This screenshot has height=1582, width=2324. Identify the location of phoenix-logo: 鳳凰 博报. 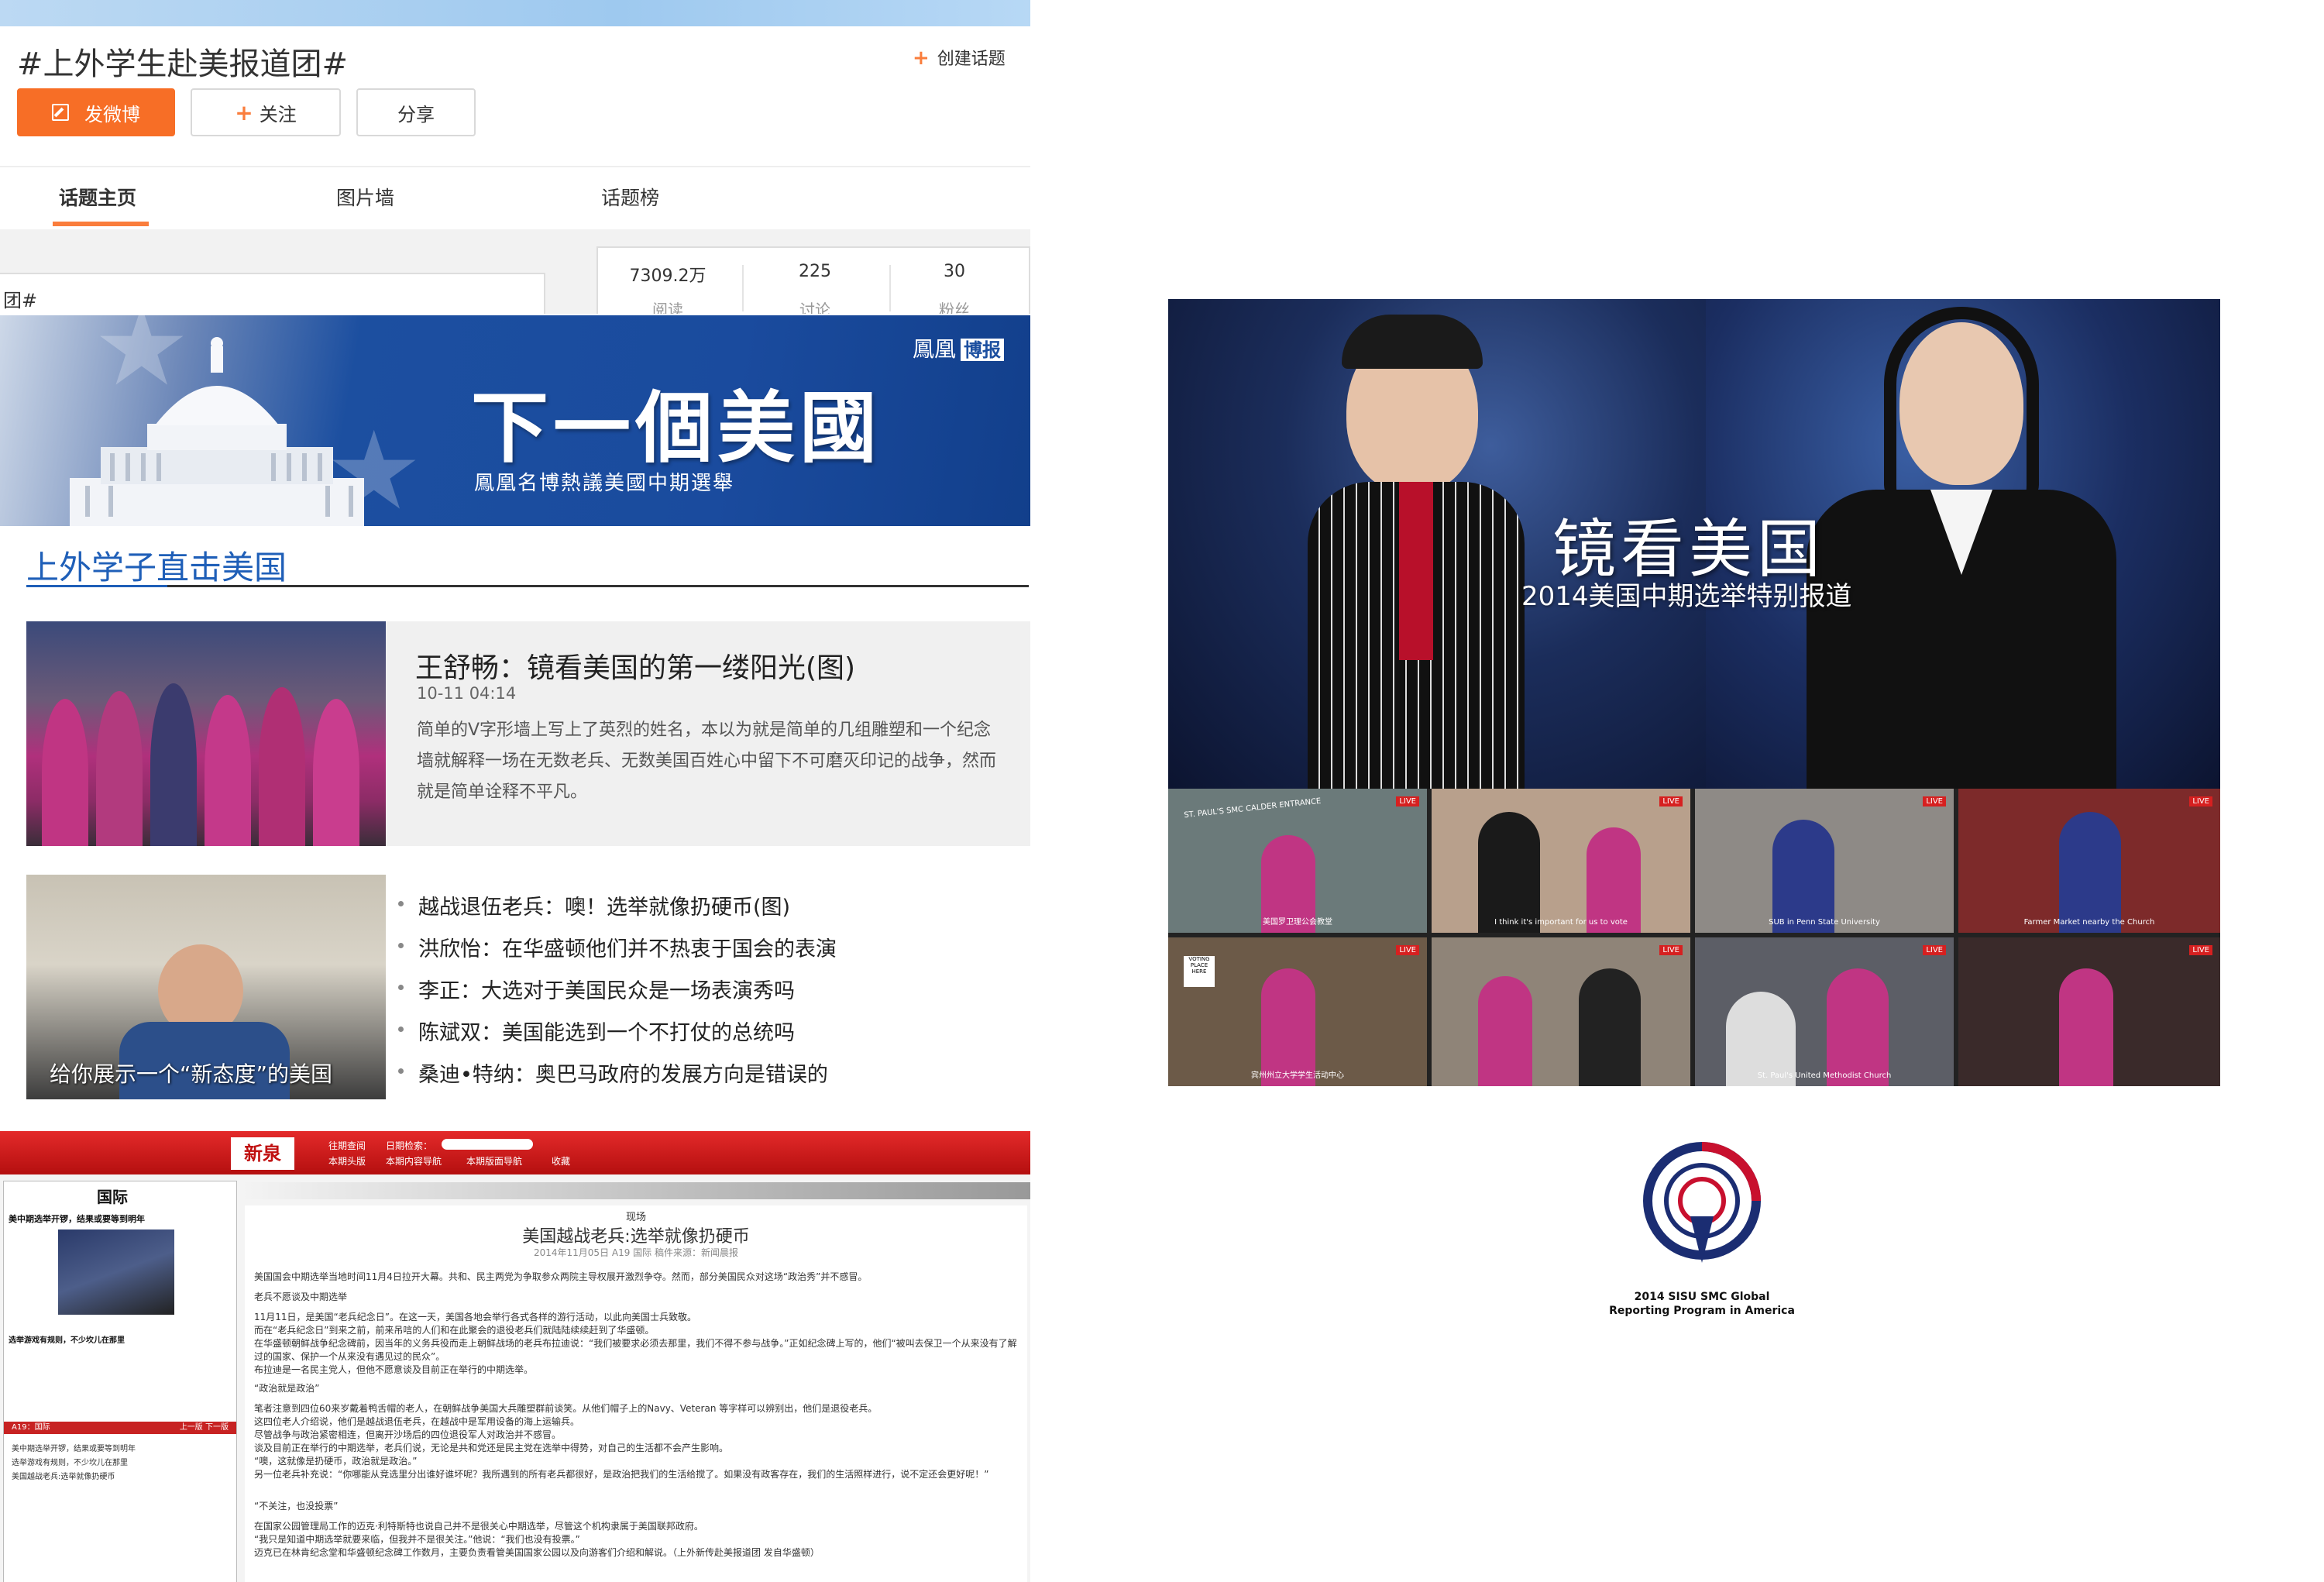
(959, 347).